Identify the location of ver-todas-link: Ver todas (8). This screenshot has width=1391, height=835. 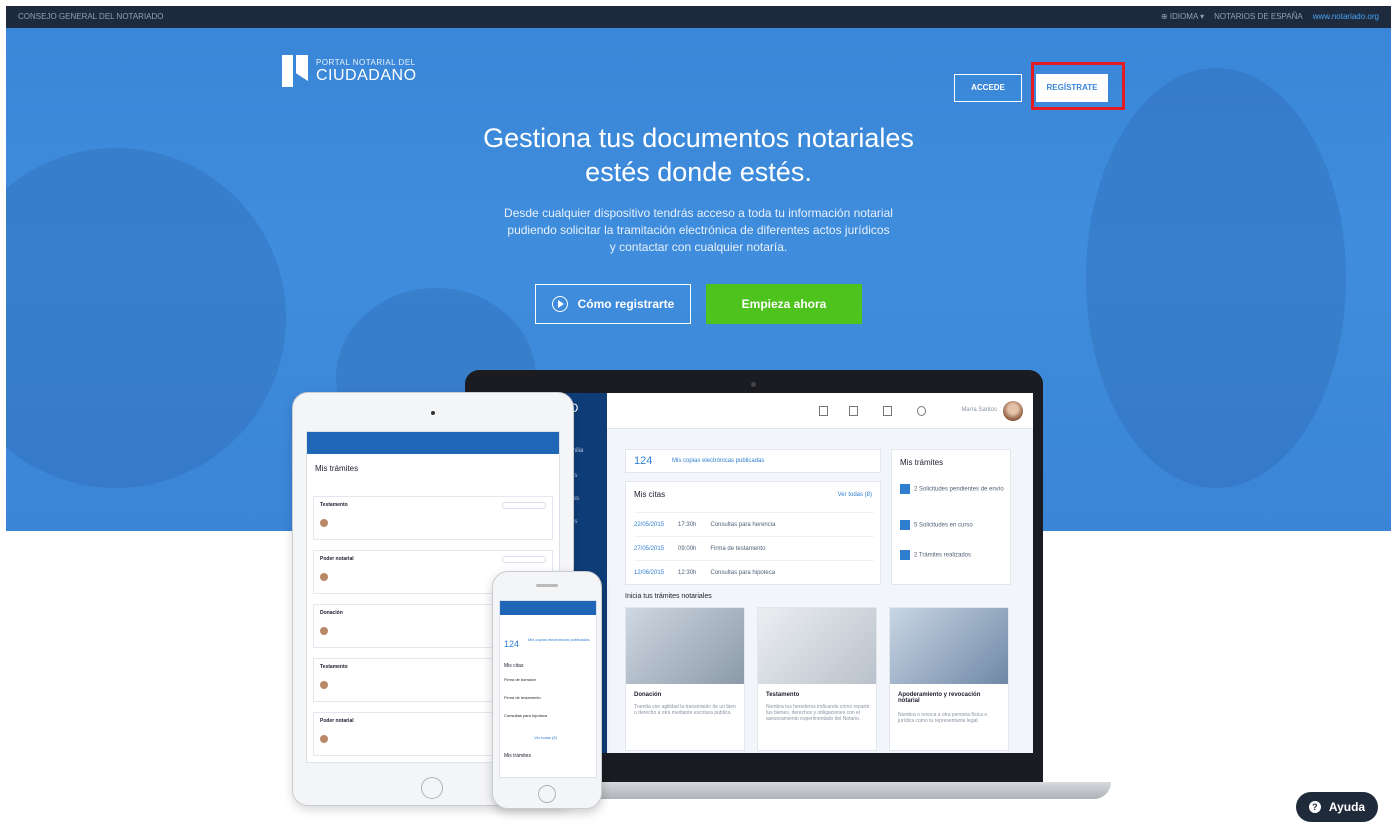
(855, 495).